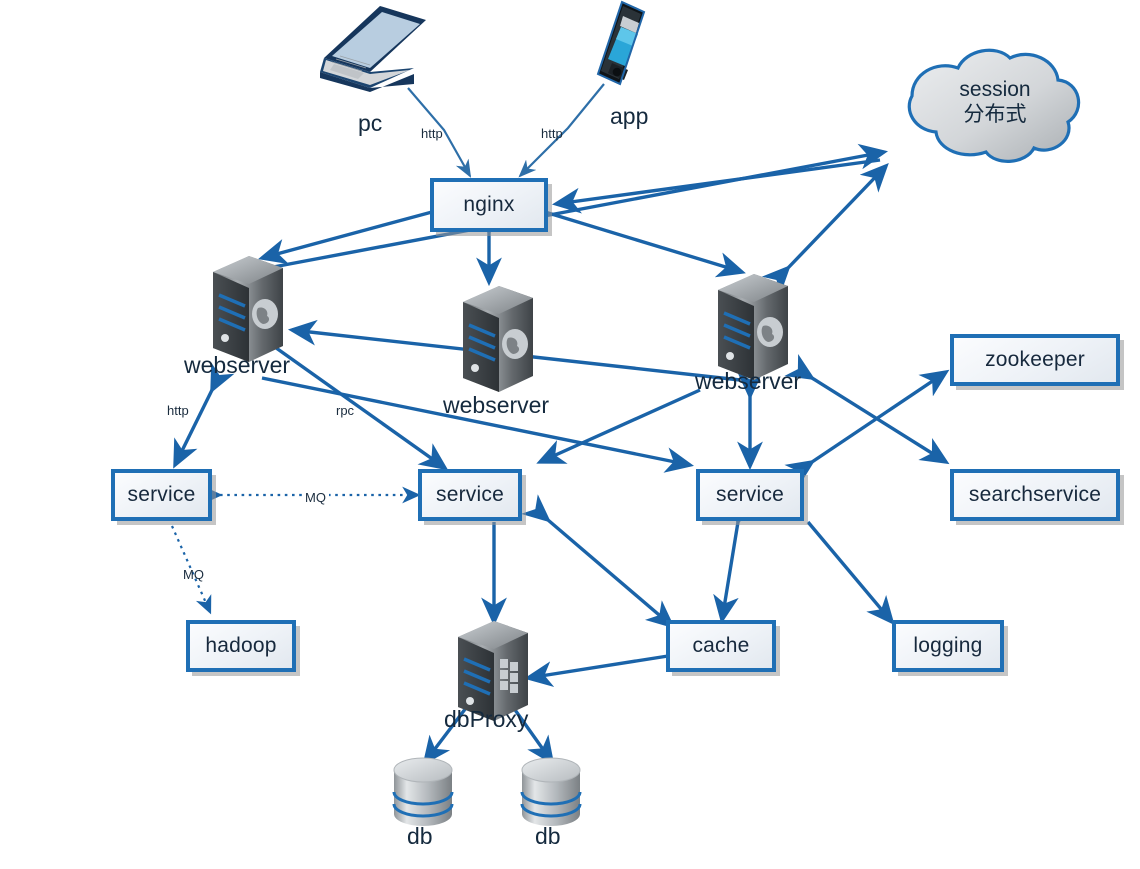 The width and height of the screenshot is (1140, 869). I want to click on node-service-left-label: service, so click(161, 494).